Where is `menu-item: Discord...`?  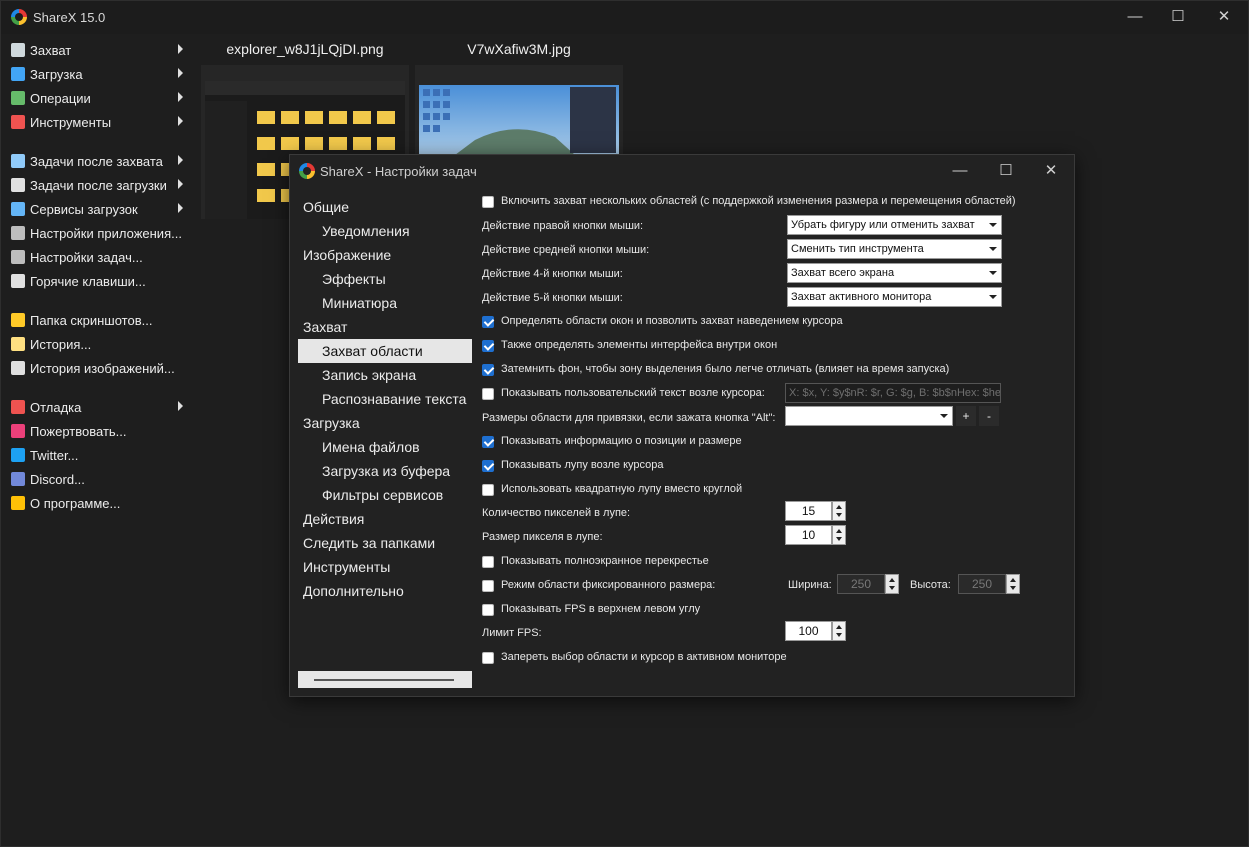
menu-item: Discord... is located at coordinates (99, 479).